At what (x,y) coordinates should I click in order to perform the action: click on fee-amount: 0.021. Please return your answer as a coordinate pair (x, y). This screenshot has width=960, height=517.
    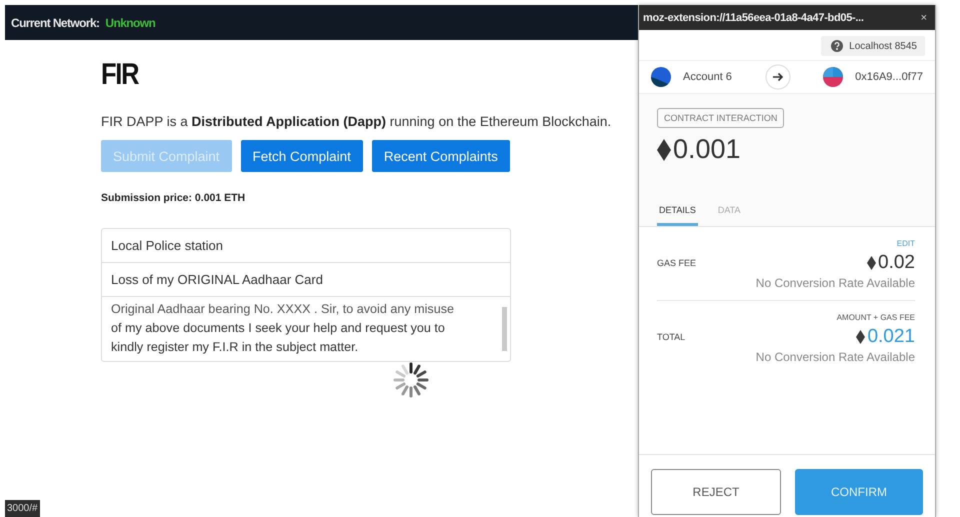
    Looking at the image, I should click on (891, 337).